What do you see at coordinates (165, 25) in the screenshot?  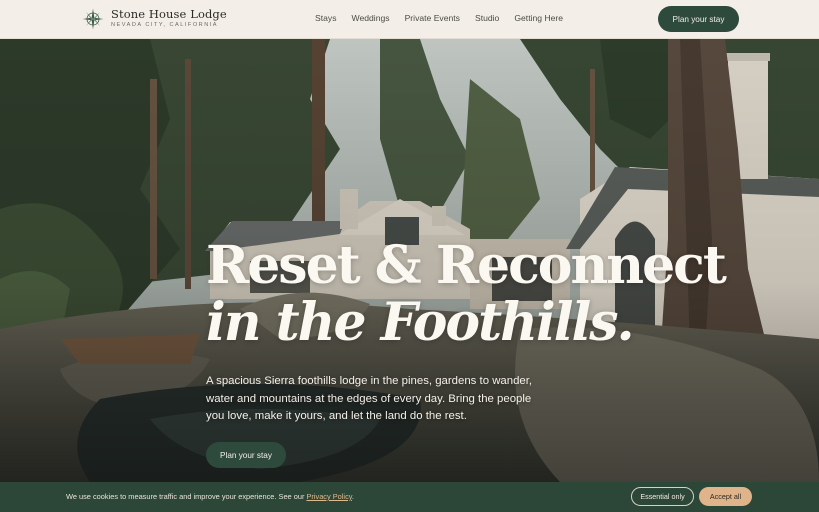 I see `brand-location: NEVADA CITY, CALIFORNIA` at bounding box center [165, 25].